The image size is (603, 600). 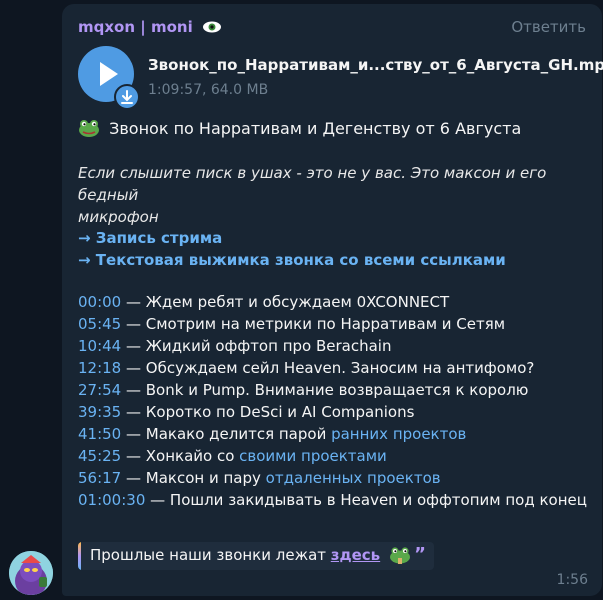 What do you see at coordinates (31, 573) in the screenshot?
I see `avatar` at bounding box center [31, 573].